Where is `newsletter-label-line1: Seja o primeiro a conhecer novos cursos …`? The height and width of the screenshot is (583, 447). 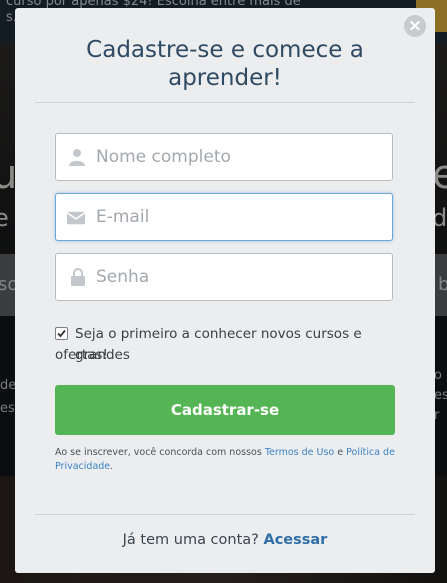
newsletter-label-line1: Seja o primeiro a conhecer novos cursos … is located at coordinates (218, 344).